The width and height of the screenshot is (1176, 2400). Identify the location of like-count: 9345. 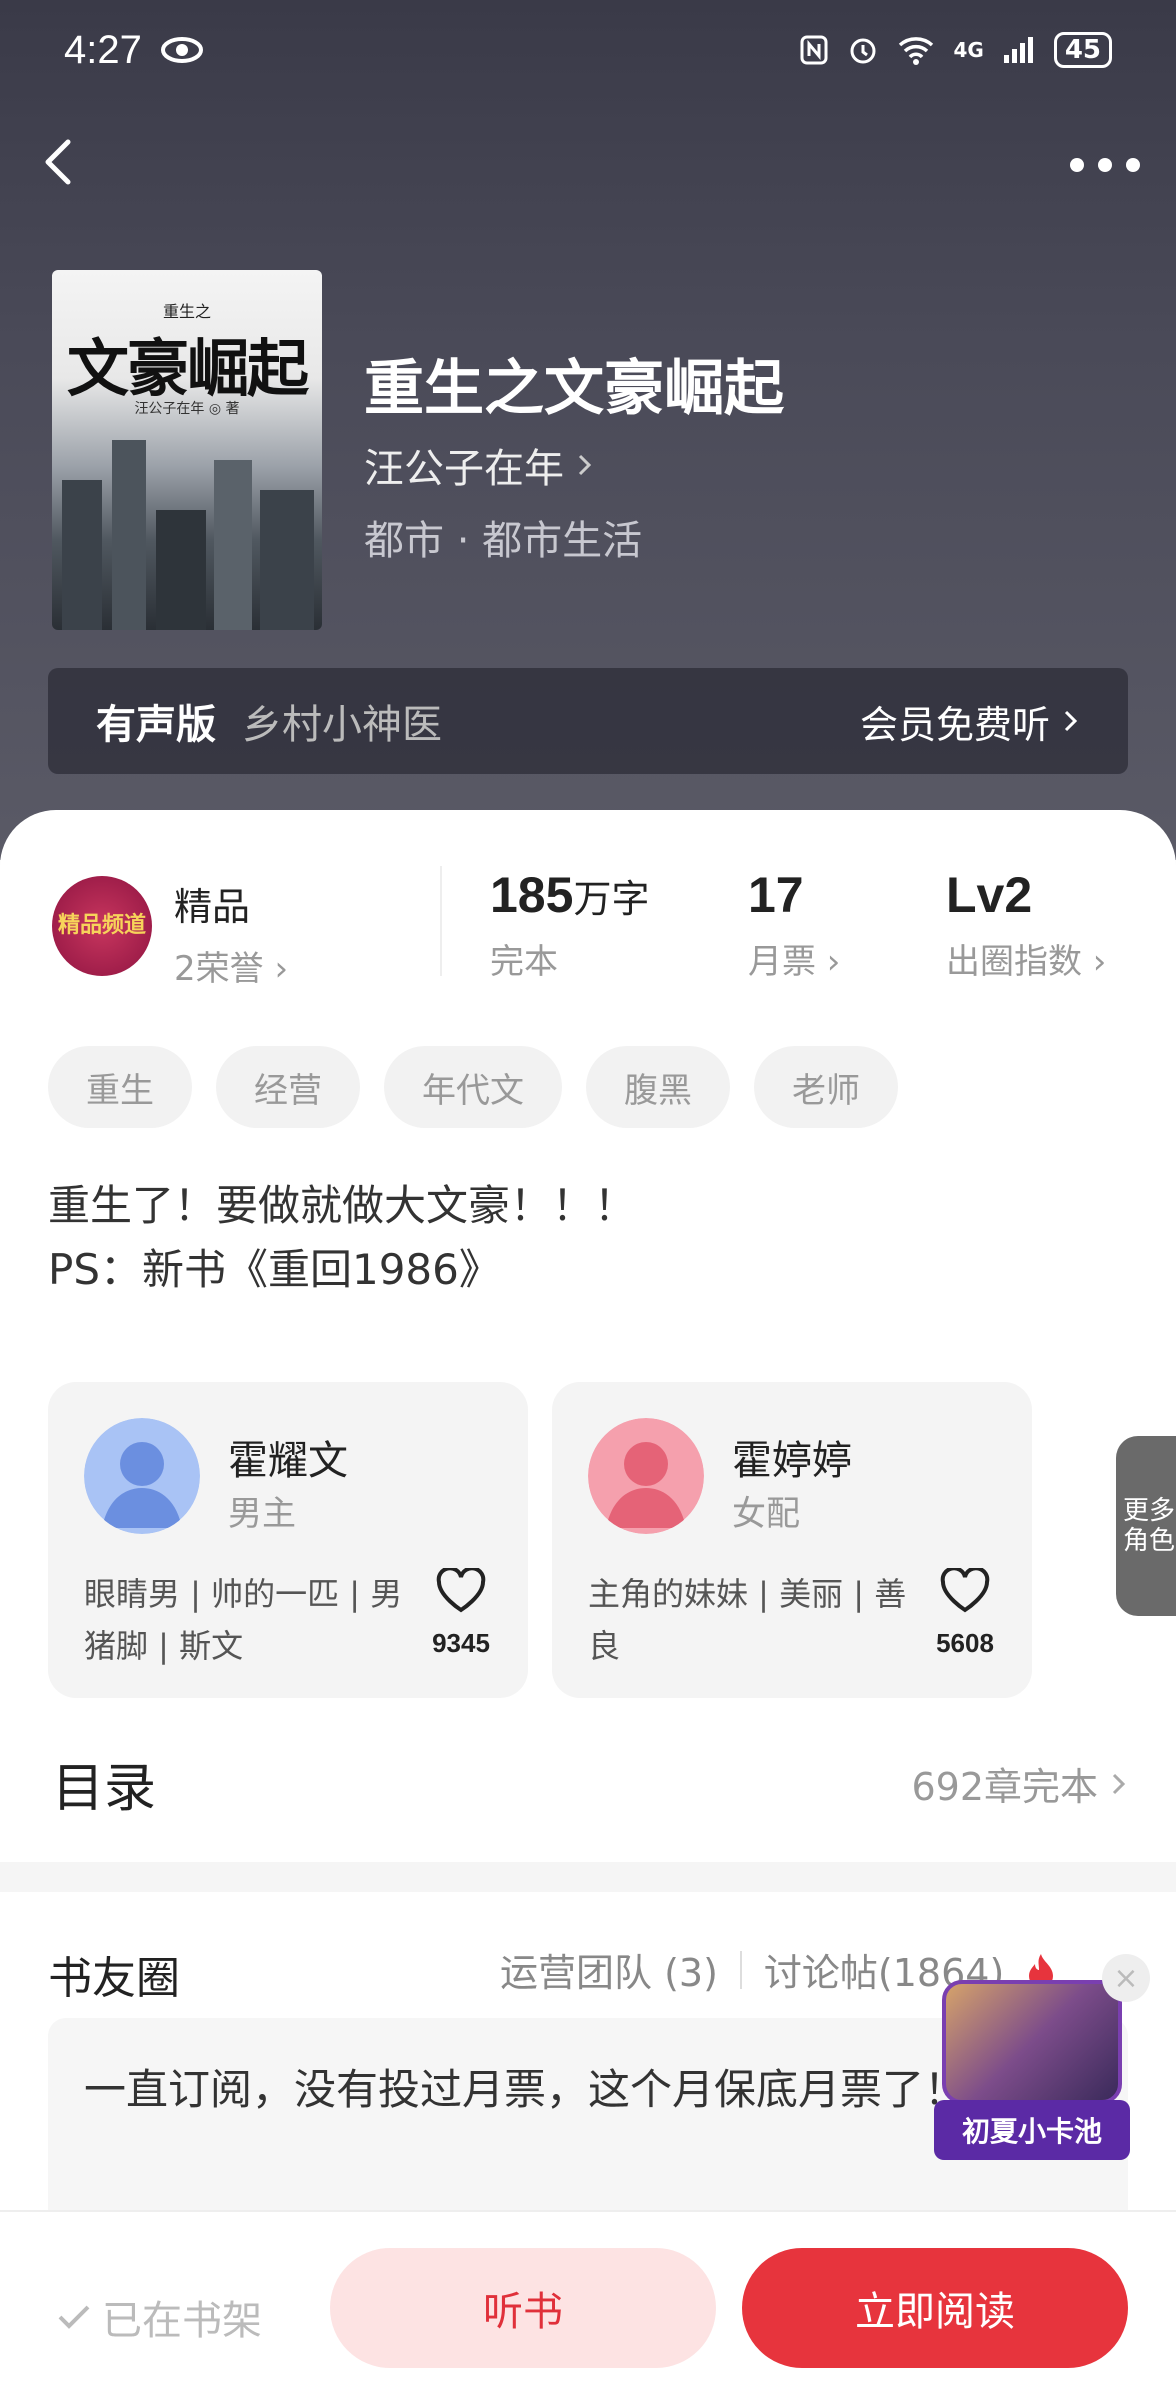
(461, 1643).